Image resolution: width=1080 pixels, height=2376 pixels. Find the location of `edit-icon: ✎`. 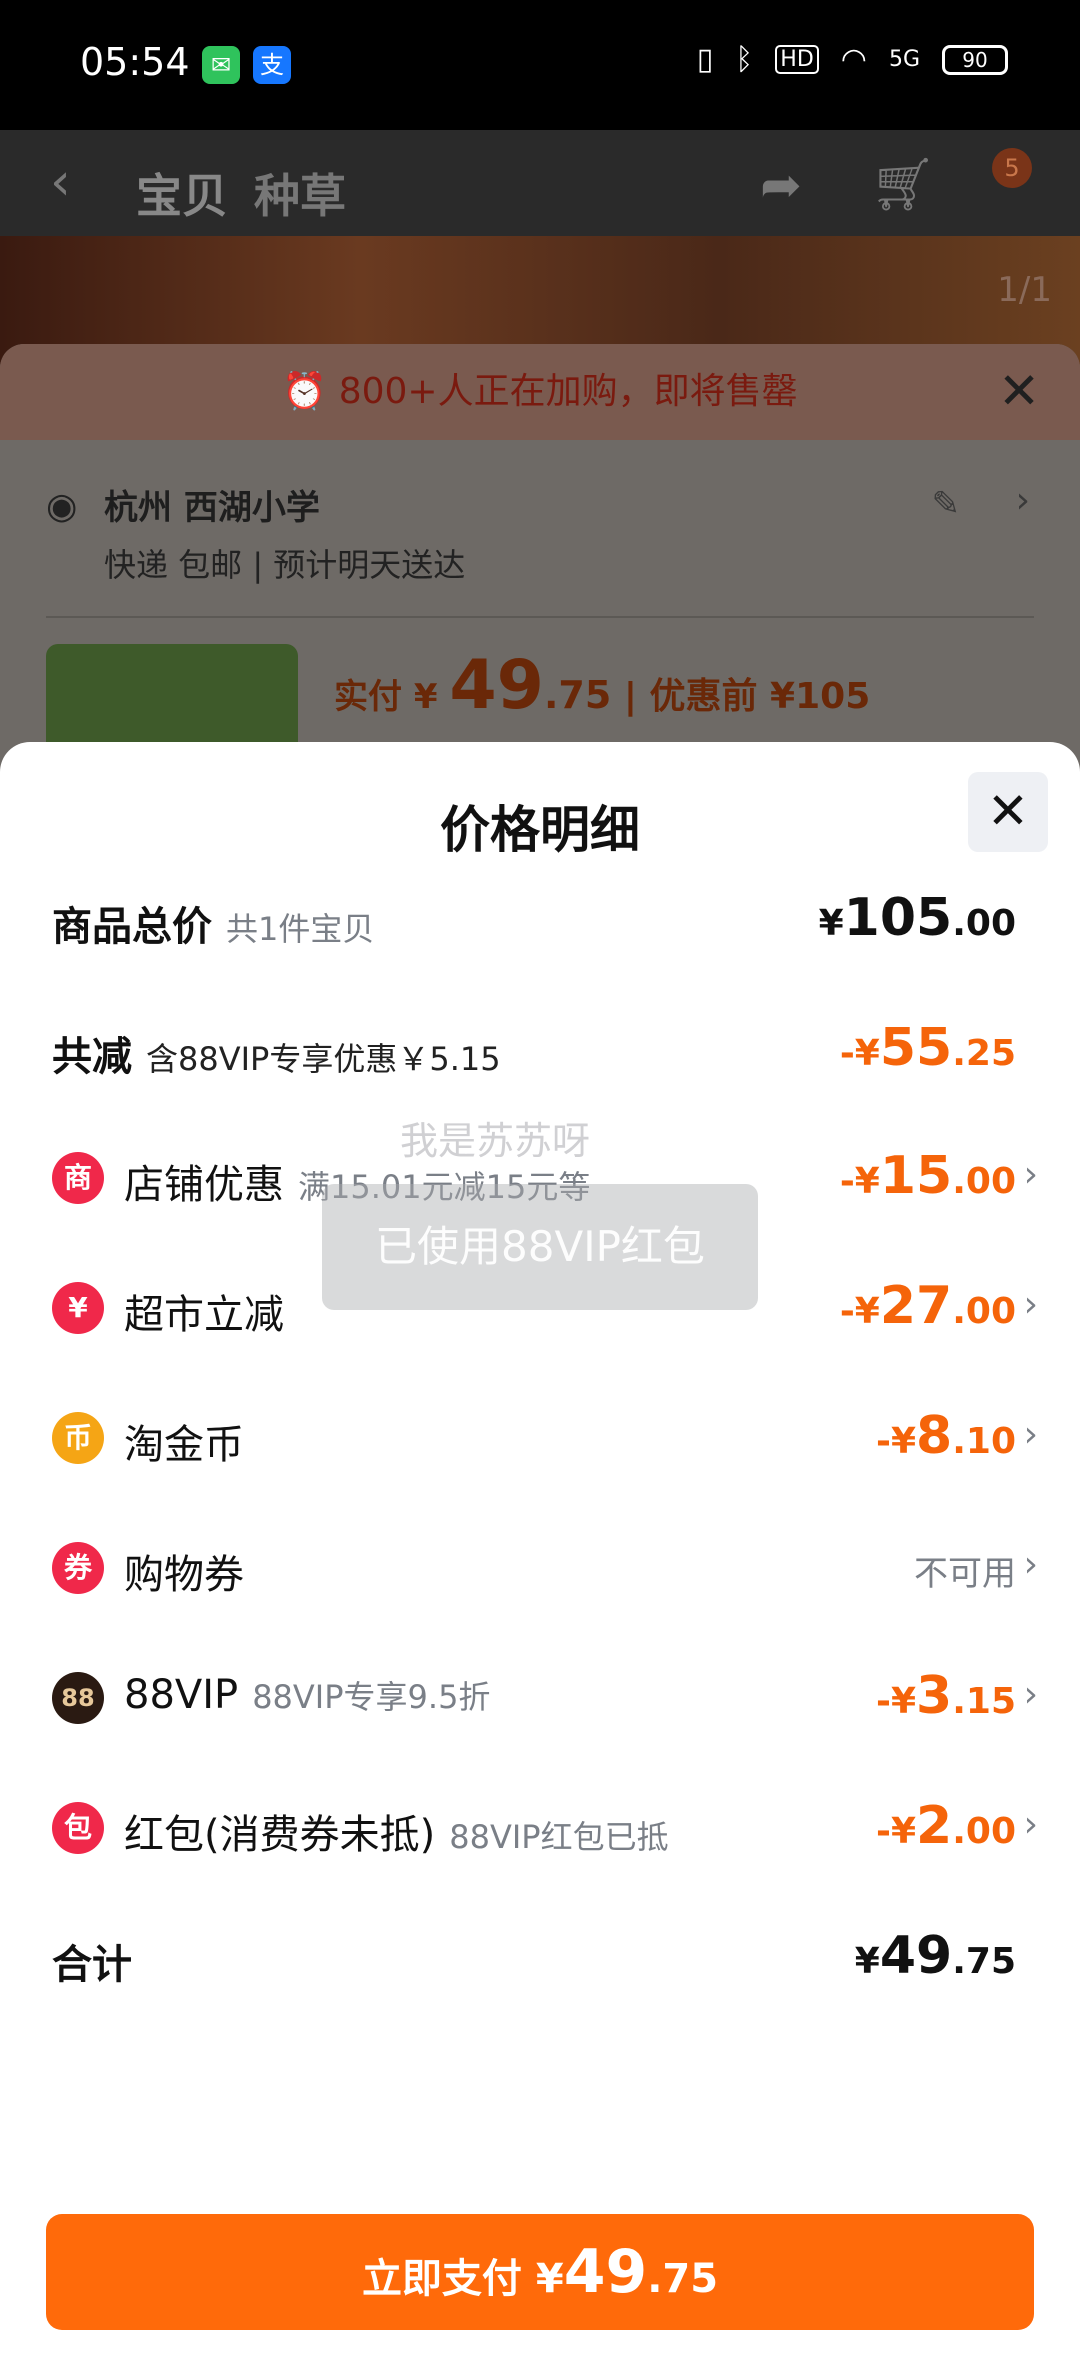

edit-icon: ✎ is located at coordinates (946, 504).